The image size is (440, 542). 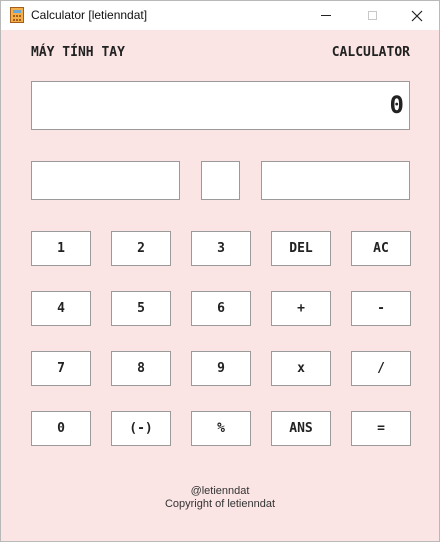 I want to click on multiply-button: x, so click(x=301, y=368).